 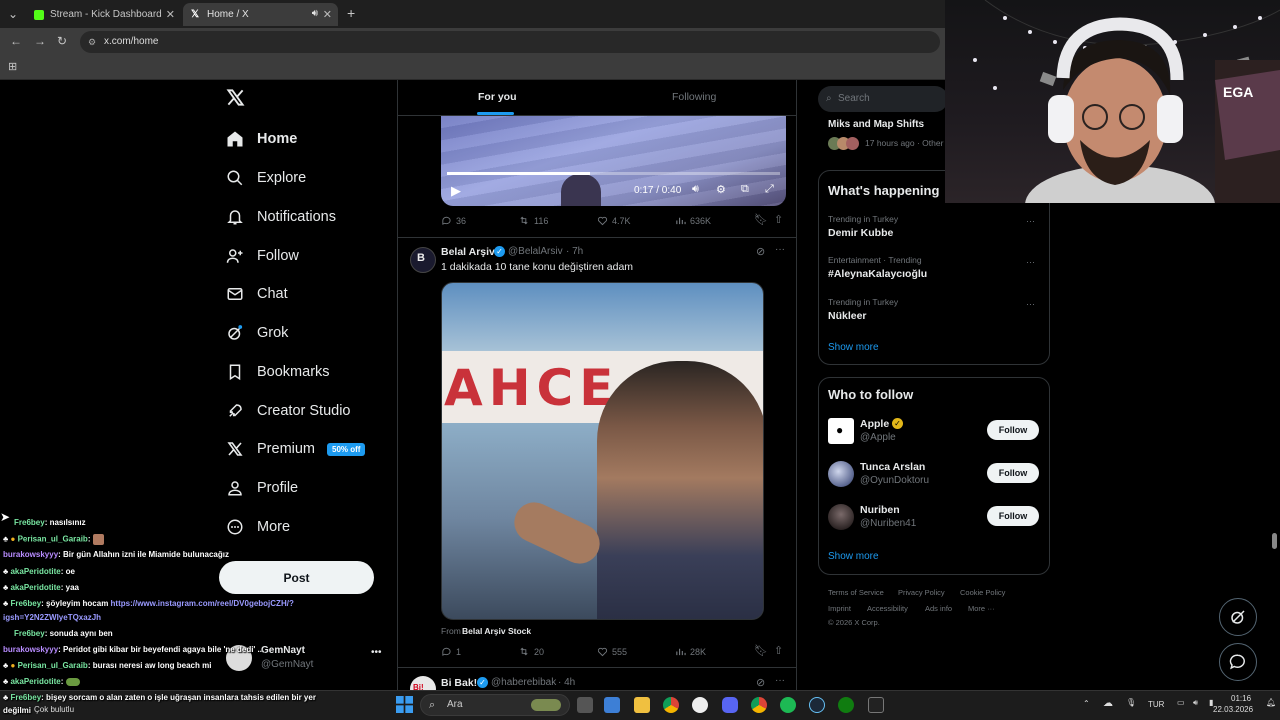 What do you see at coordinates (1238, 617) in the screenshot?
I see `grok-float-button` at bounding box center [1238, 617].